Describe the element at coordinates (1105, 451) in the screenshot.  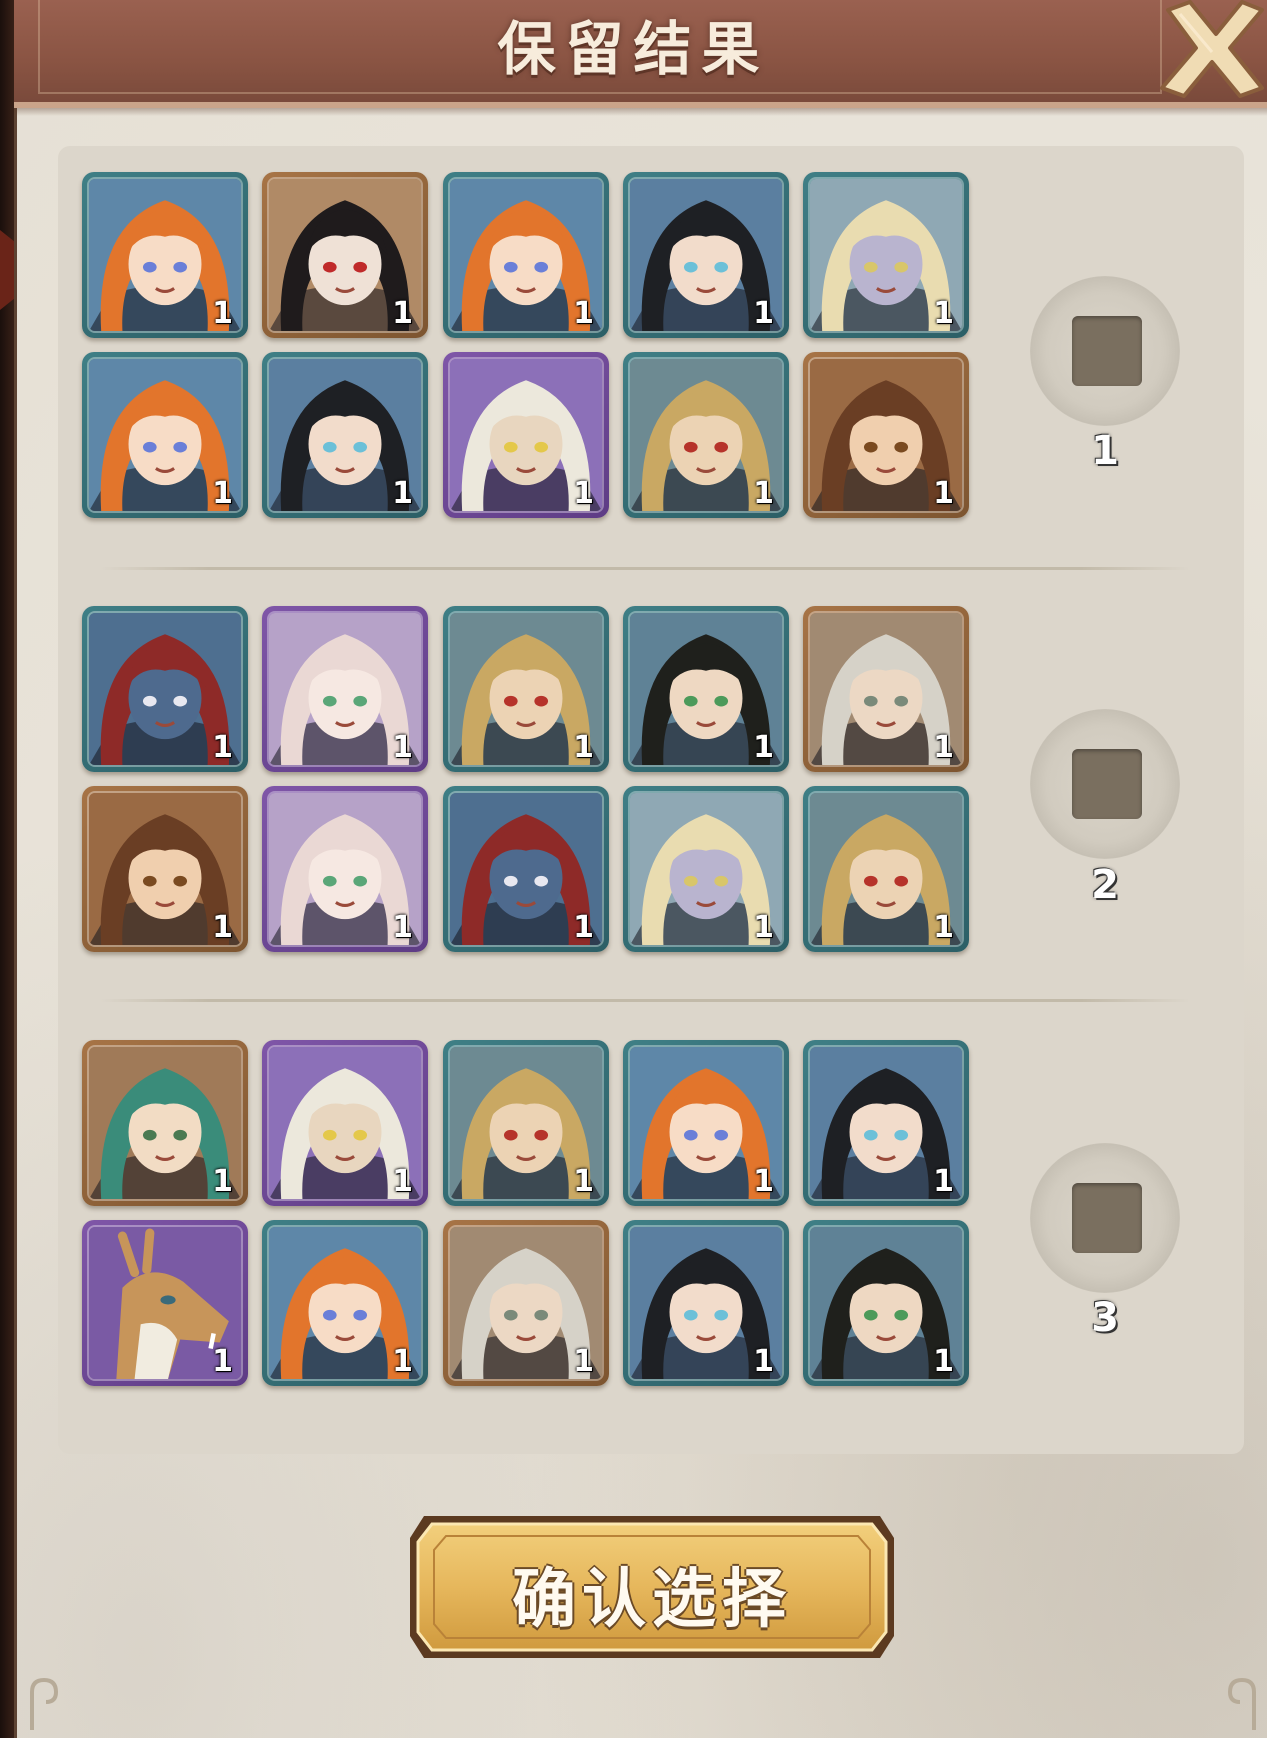
I see `group-1-label: 1` at that location.